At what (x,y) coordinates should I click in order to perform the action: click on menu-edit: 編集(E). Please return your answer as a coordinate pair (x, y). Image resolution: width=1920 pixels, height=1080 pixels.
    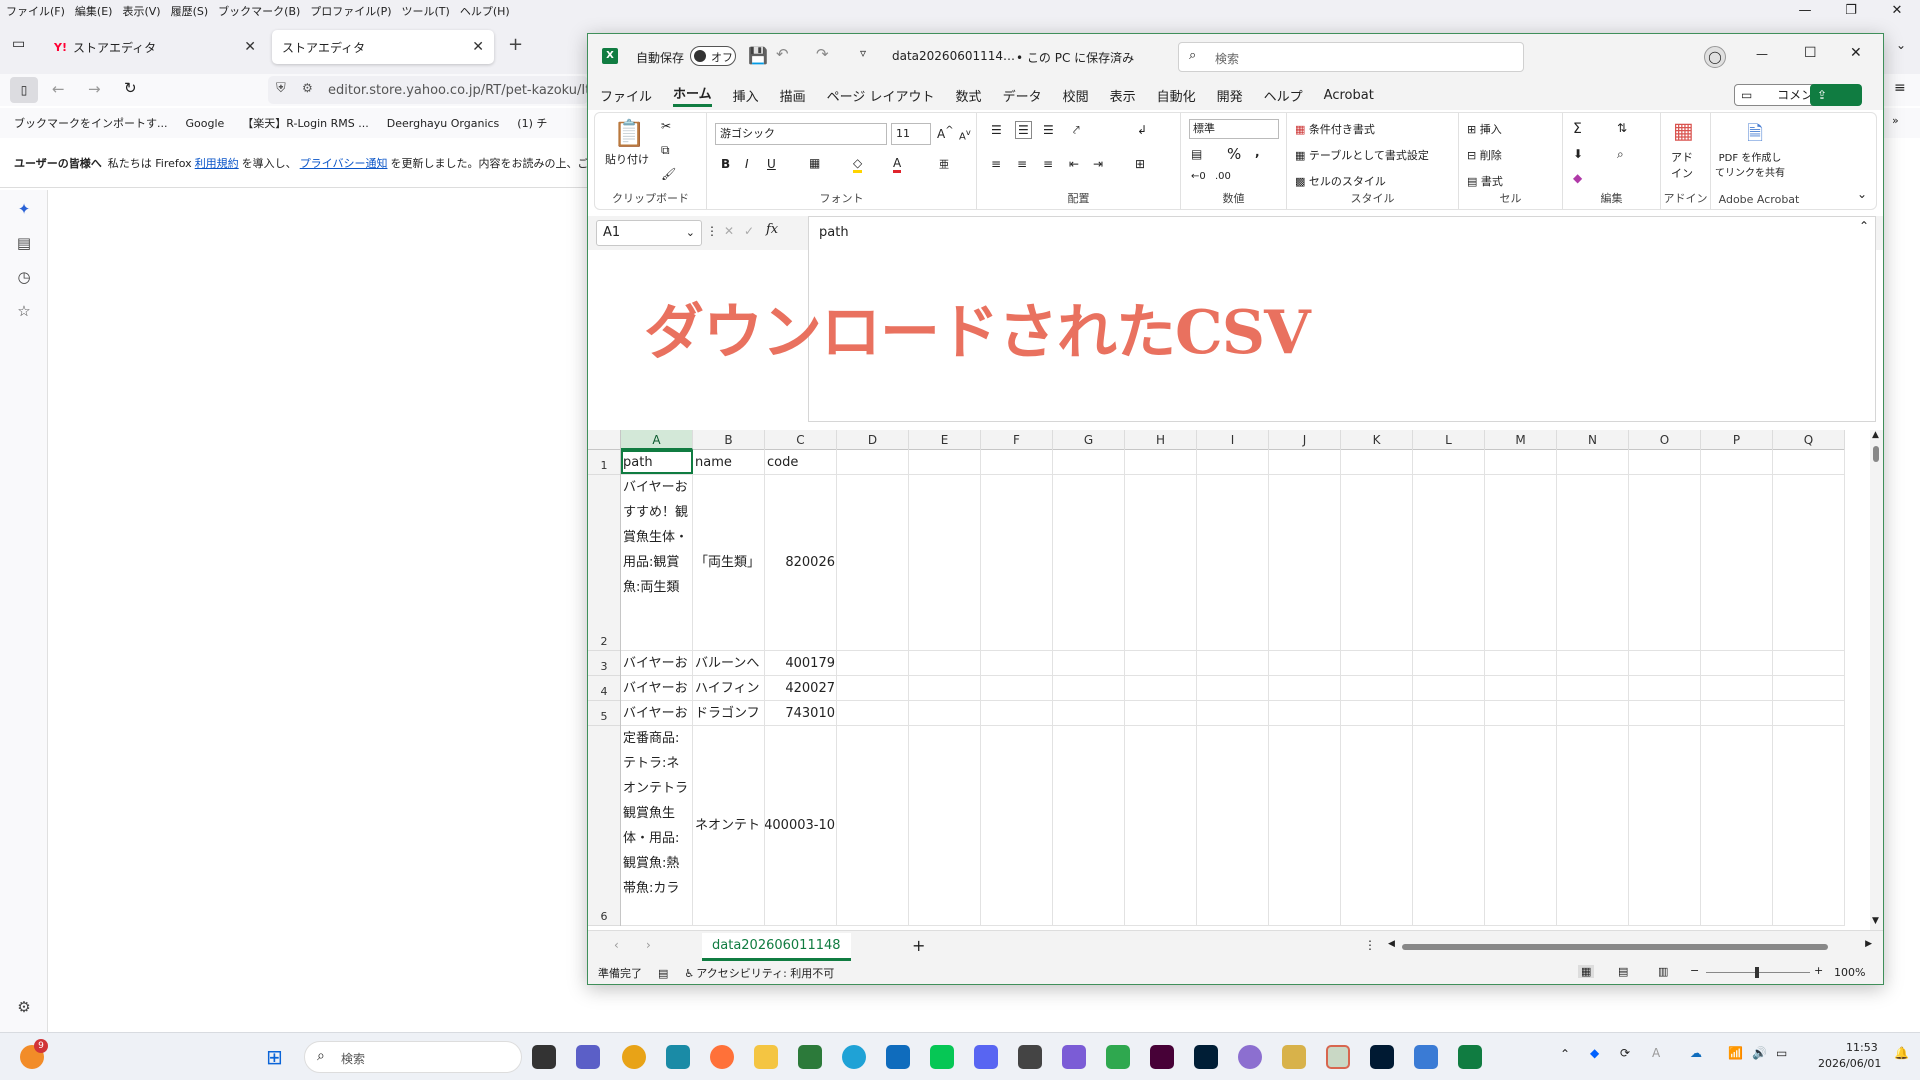
    Looking at the image, I should click on (94, 11).